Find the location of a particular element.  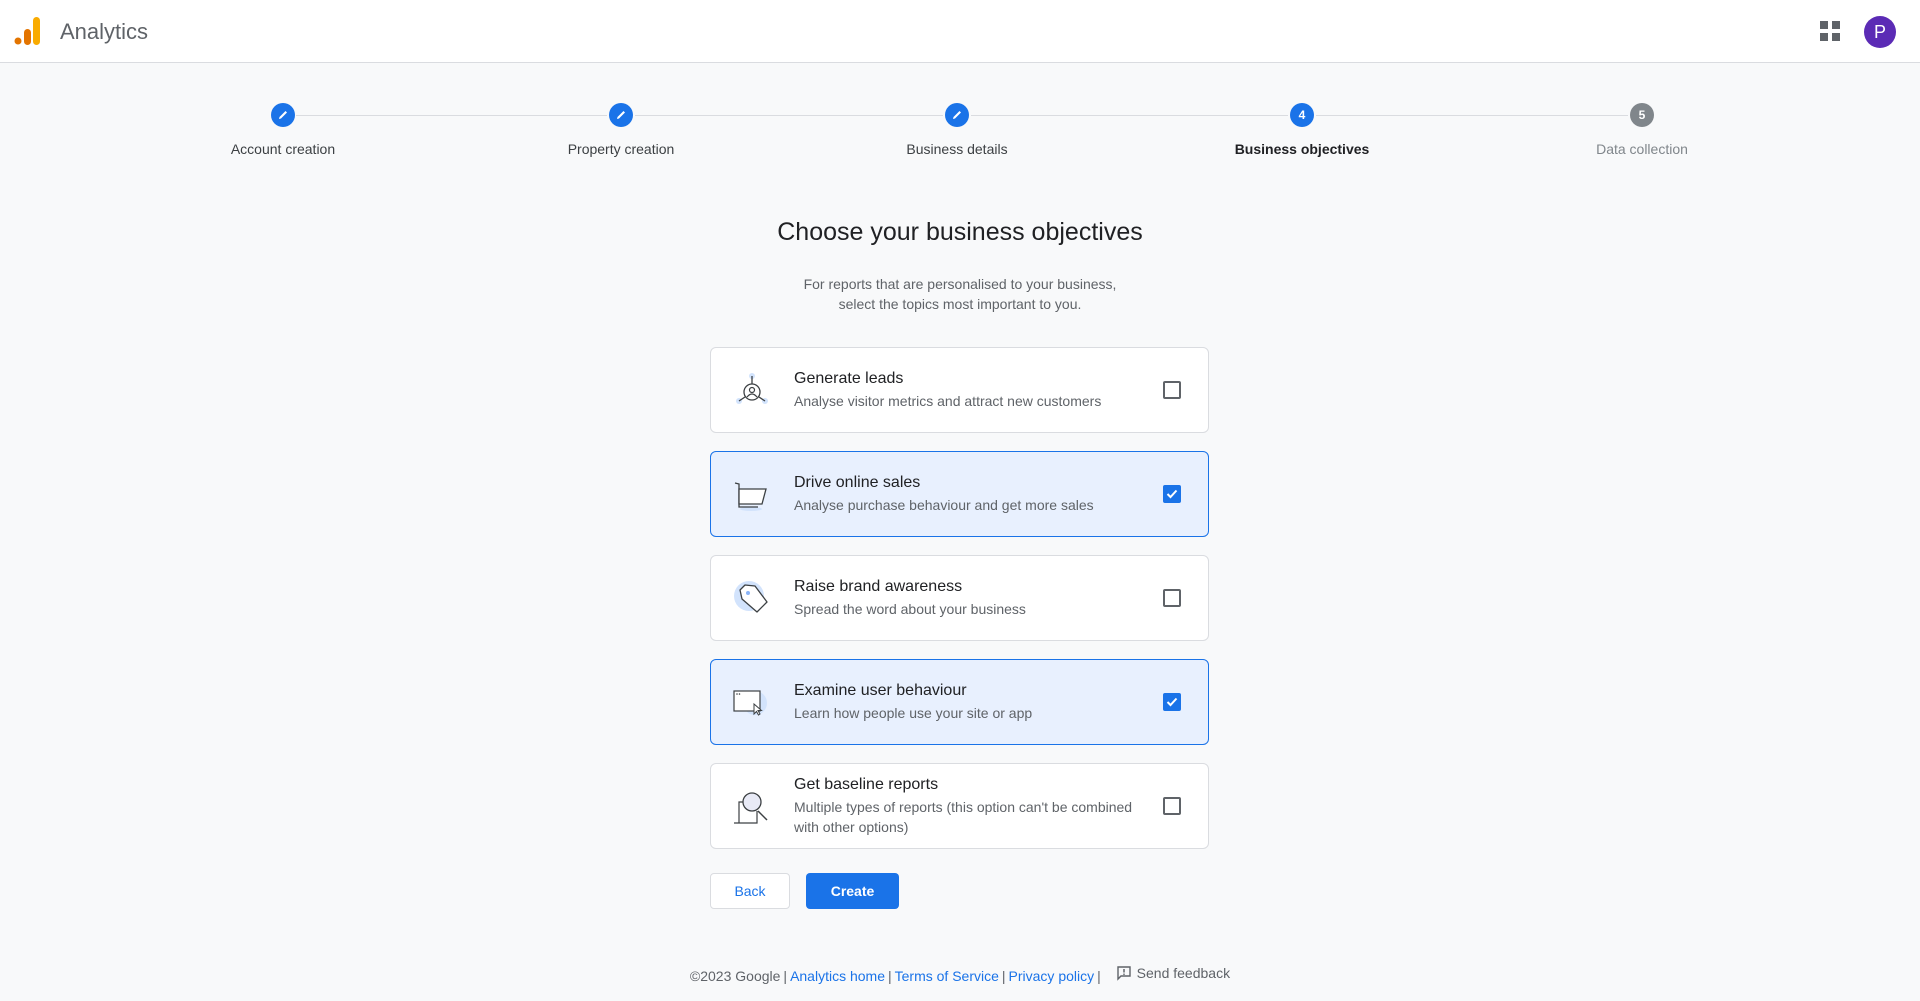

create-button: Create is located at coordinates (852, 891).